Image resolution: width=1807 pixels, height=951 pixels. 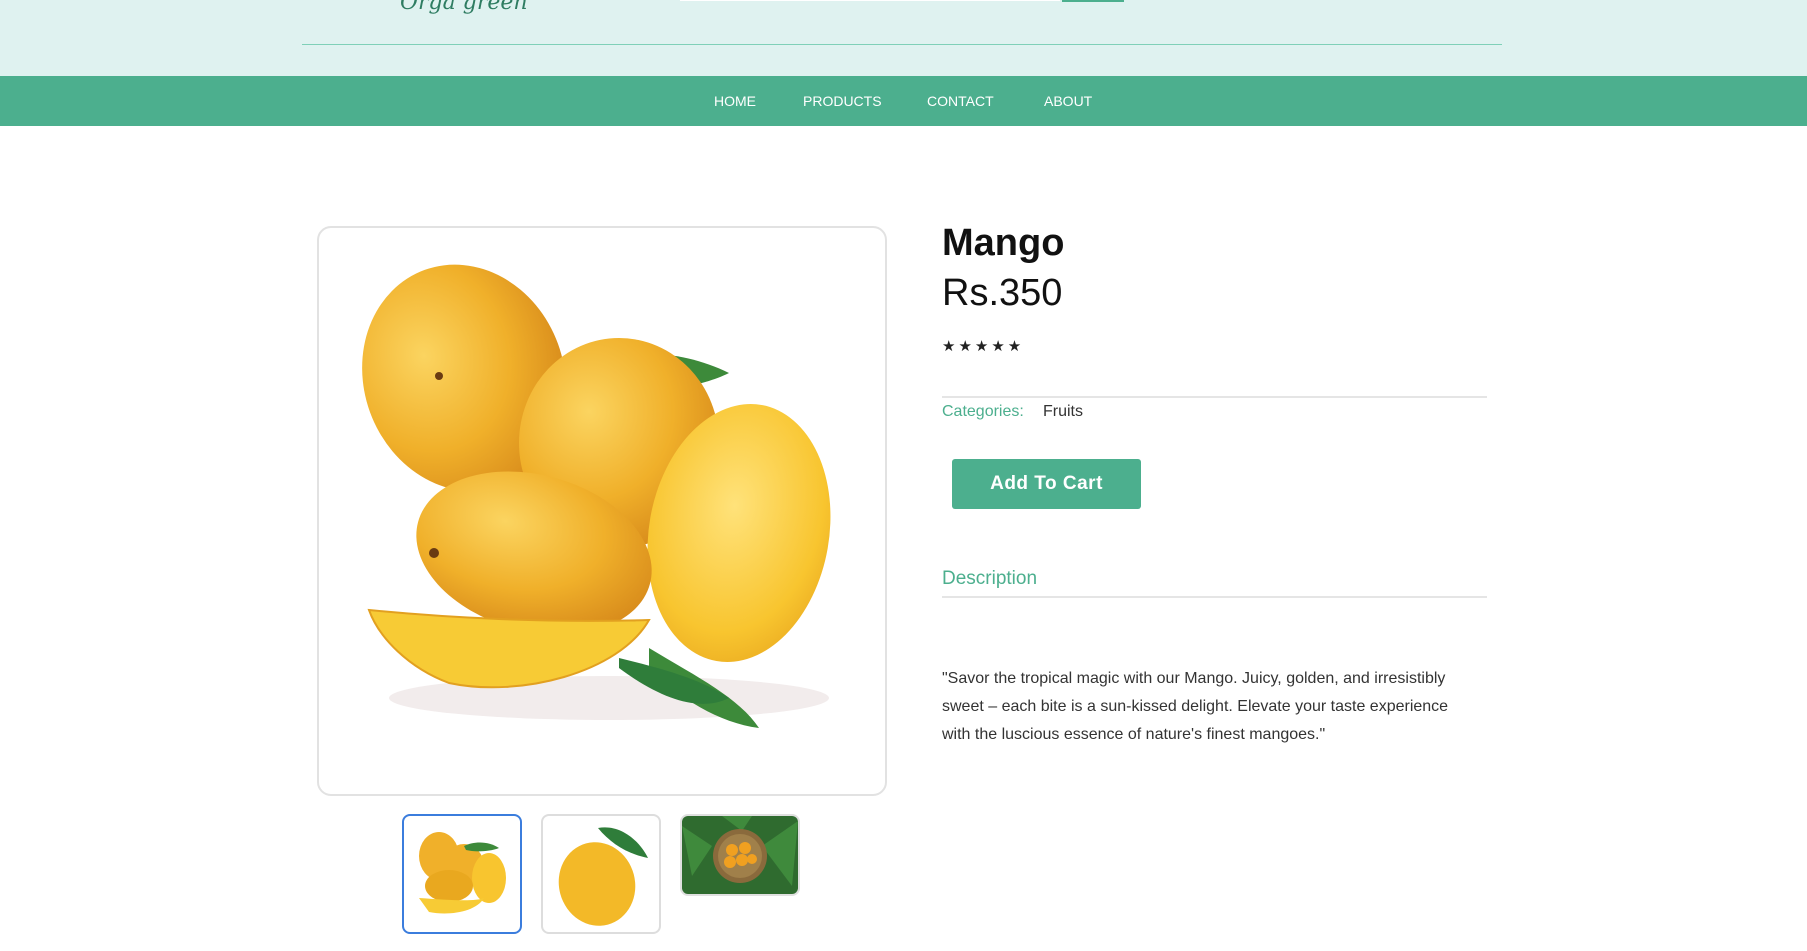 What do you see at coordinates (464, 7) in the screenshot?
I see `site-logo: Orga green` at bounding box center [464, 7].